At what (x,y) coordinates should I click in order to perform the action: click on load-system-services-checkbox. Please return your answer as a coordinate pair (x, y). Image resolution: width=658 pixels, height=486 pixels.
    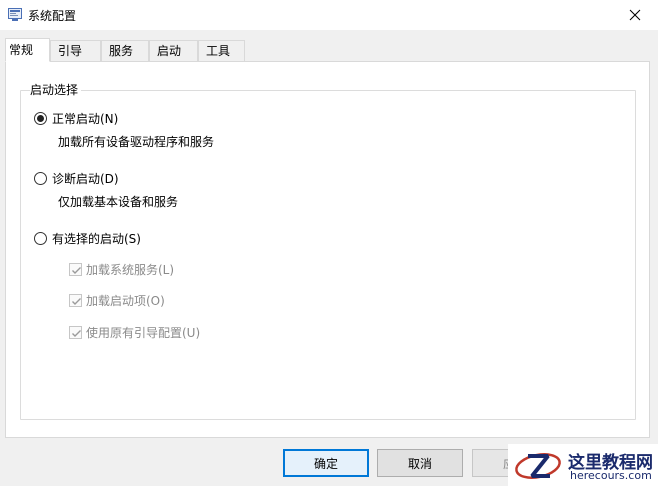
    Looking at the image, I should click on (75, 269).